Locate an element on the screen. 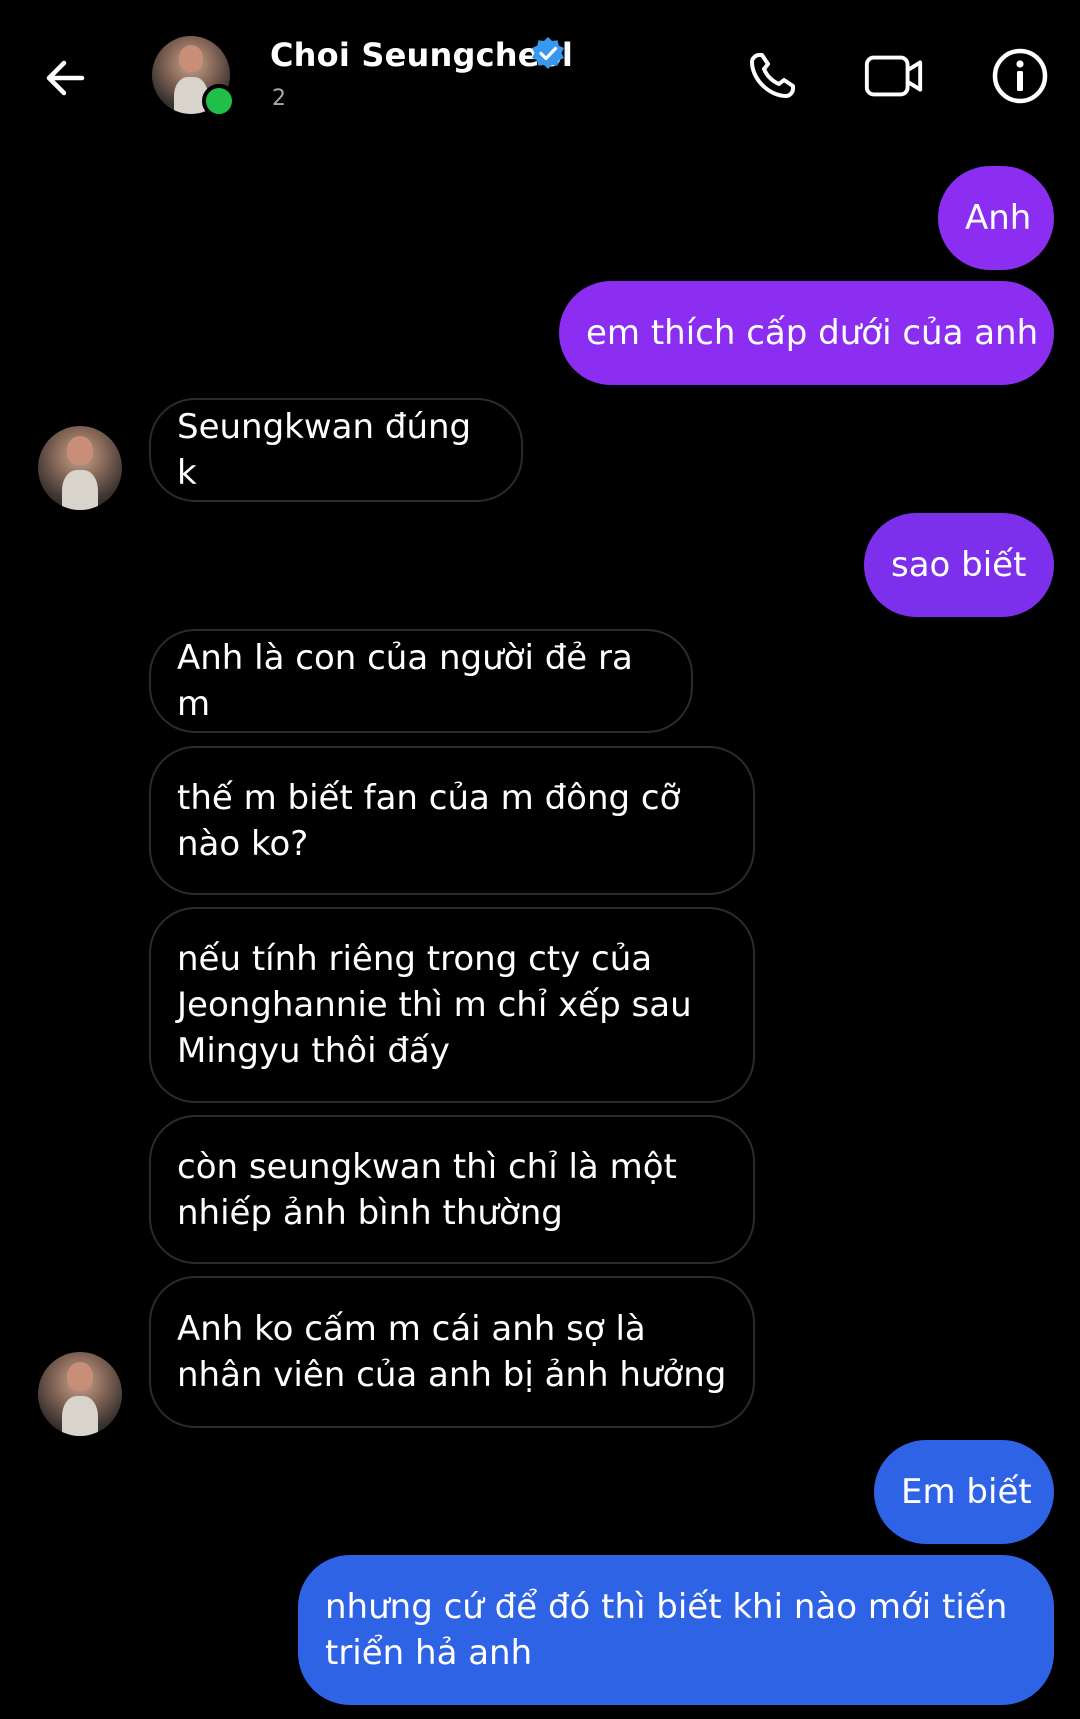 This screenshot has width=1080, height=1719. outgoing-message: Em biết is located at coordinates (964, 1492).